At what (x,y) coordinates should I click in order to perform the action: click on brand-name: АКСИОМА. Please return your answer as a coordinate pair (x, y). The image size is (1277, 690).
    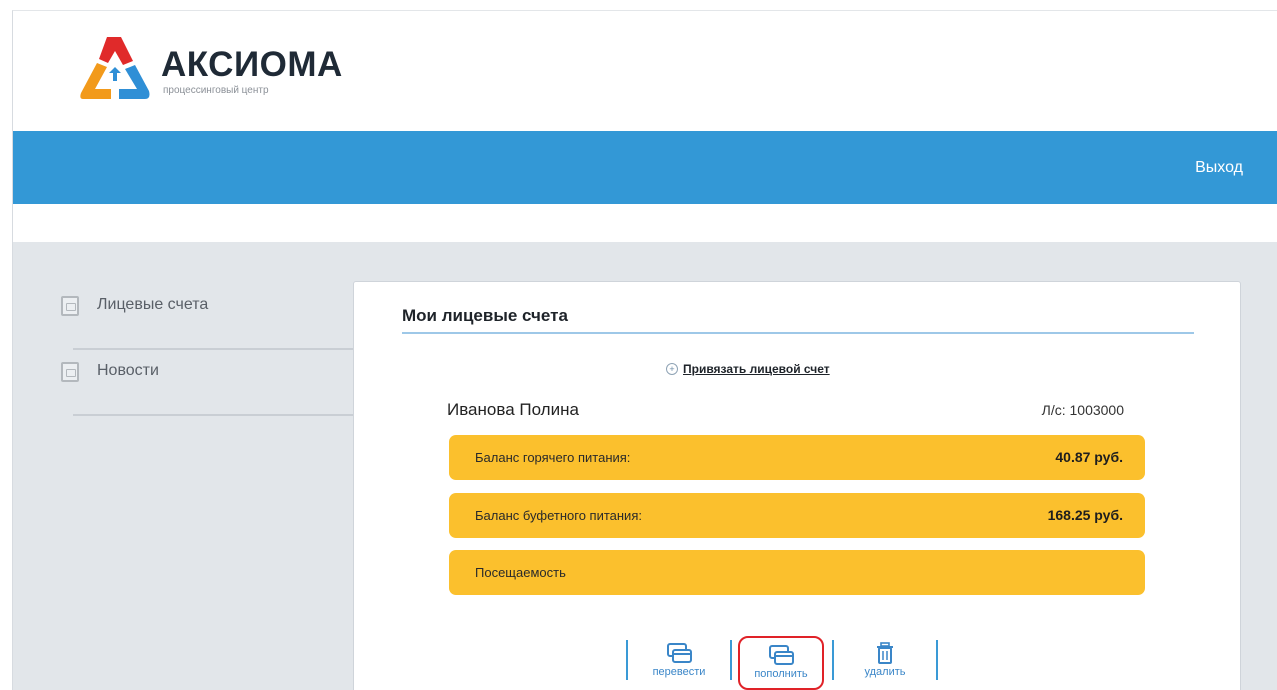
    Looking at the image, I should click on (252, 64).